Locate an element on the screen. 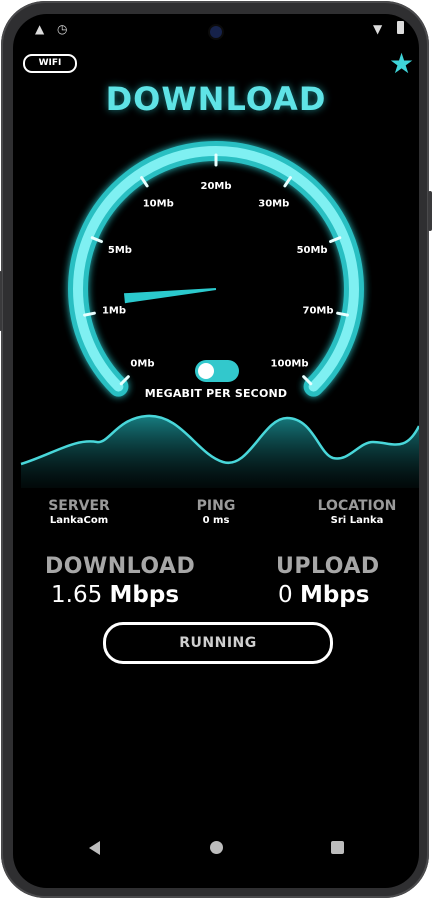  gauge-scale-label: 100Mb is located at coordinates (290, 364).